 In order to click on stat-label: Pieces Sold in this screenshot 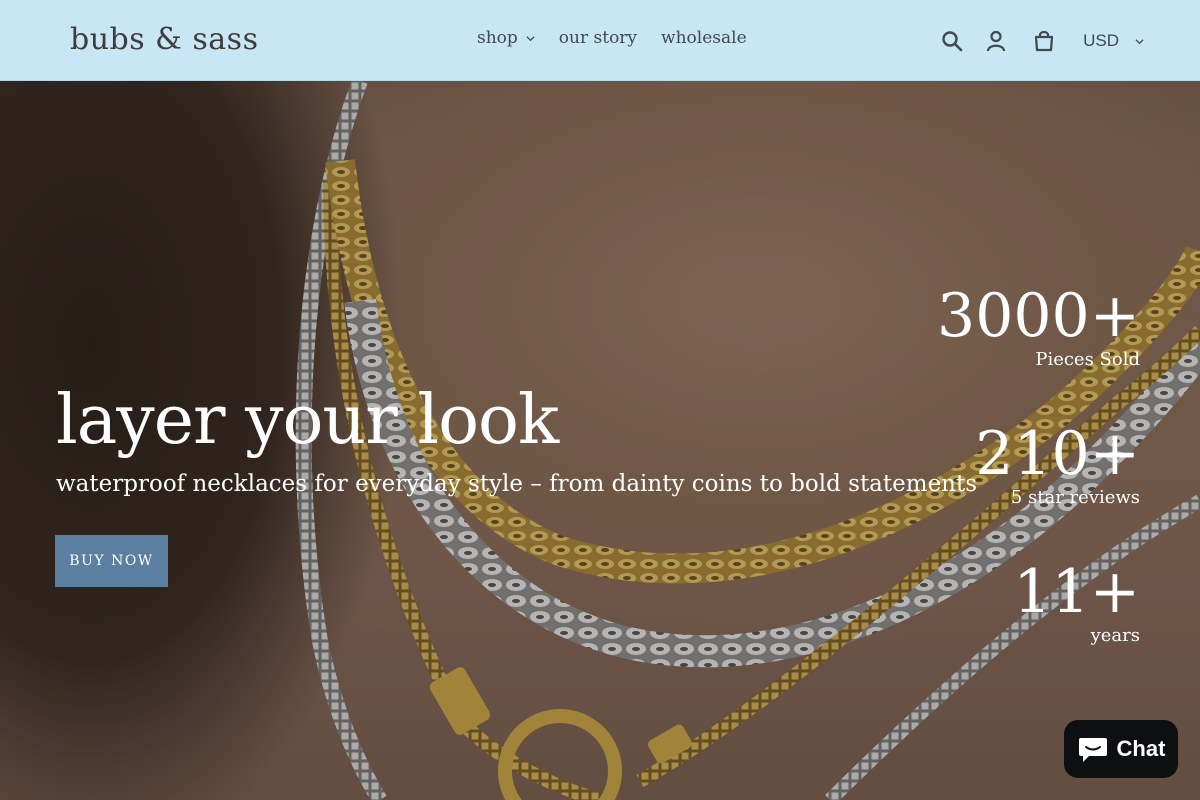, I will do `click(1087, 359)`.